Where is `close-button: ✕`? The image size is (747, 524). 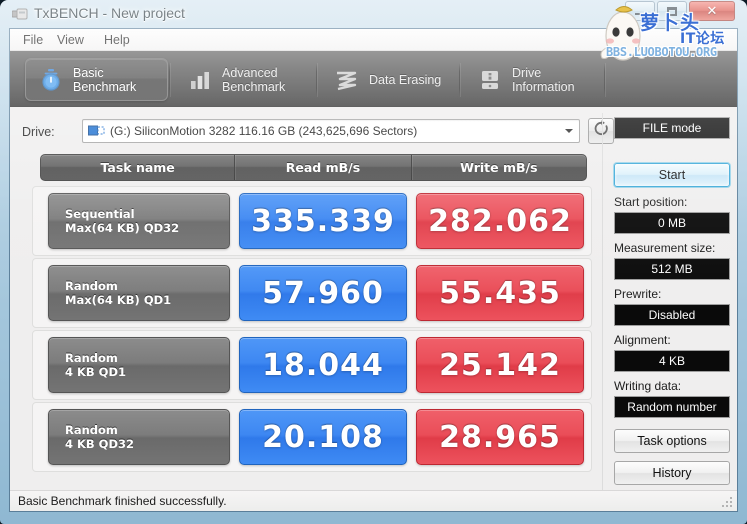 close-button: ✕ is located at coordinates (712, 11).